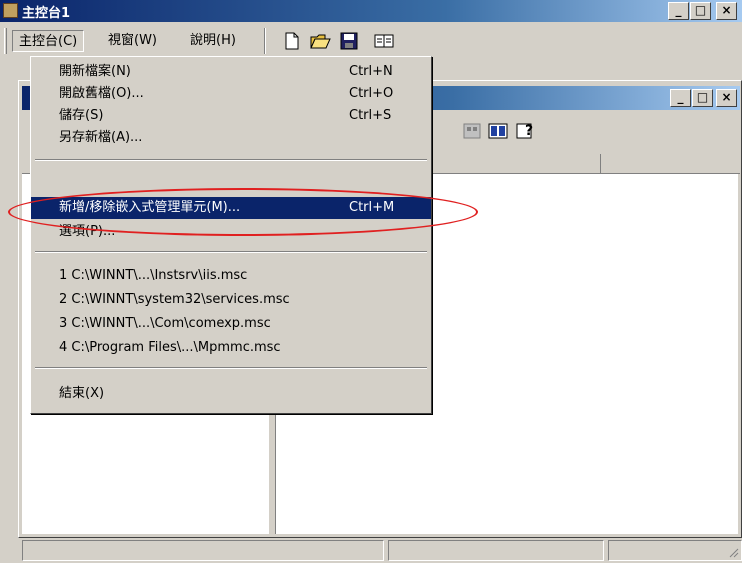 The image size is (742, 563). What do you see at coordinates (231, 94) in the screenshot?
I see `menu-open: 開啟舊檔(O)... Ctrl+O` at bounding box center [231, 94].